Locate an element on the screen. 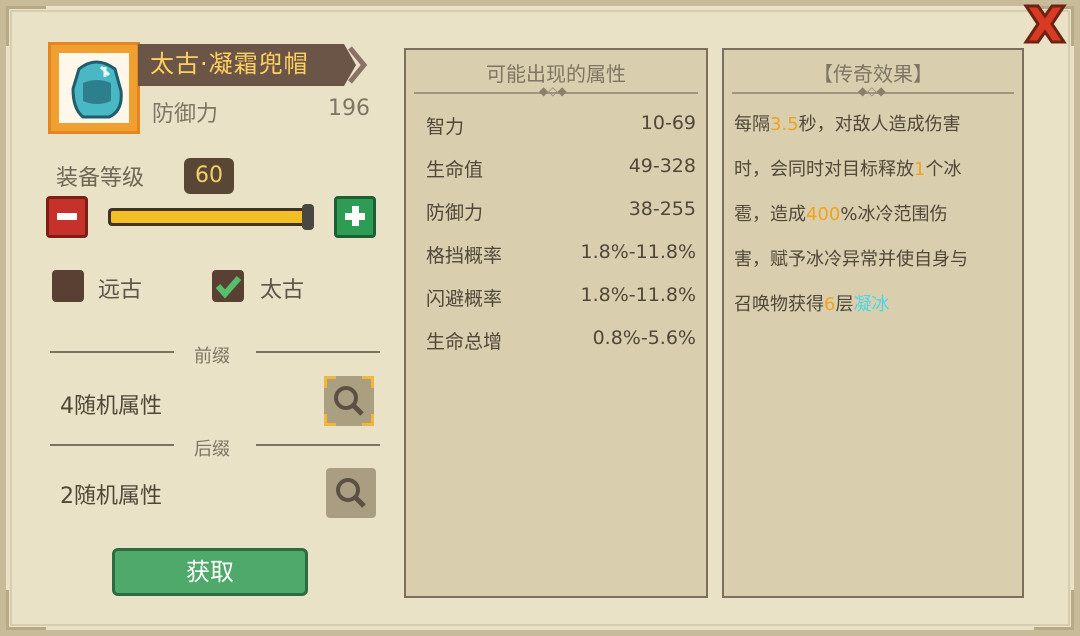  highlight-number: 1 is located at coordinates (920, 169).